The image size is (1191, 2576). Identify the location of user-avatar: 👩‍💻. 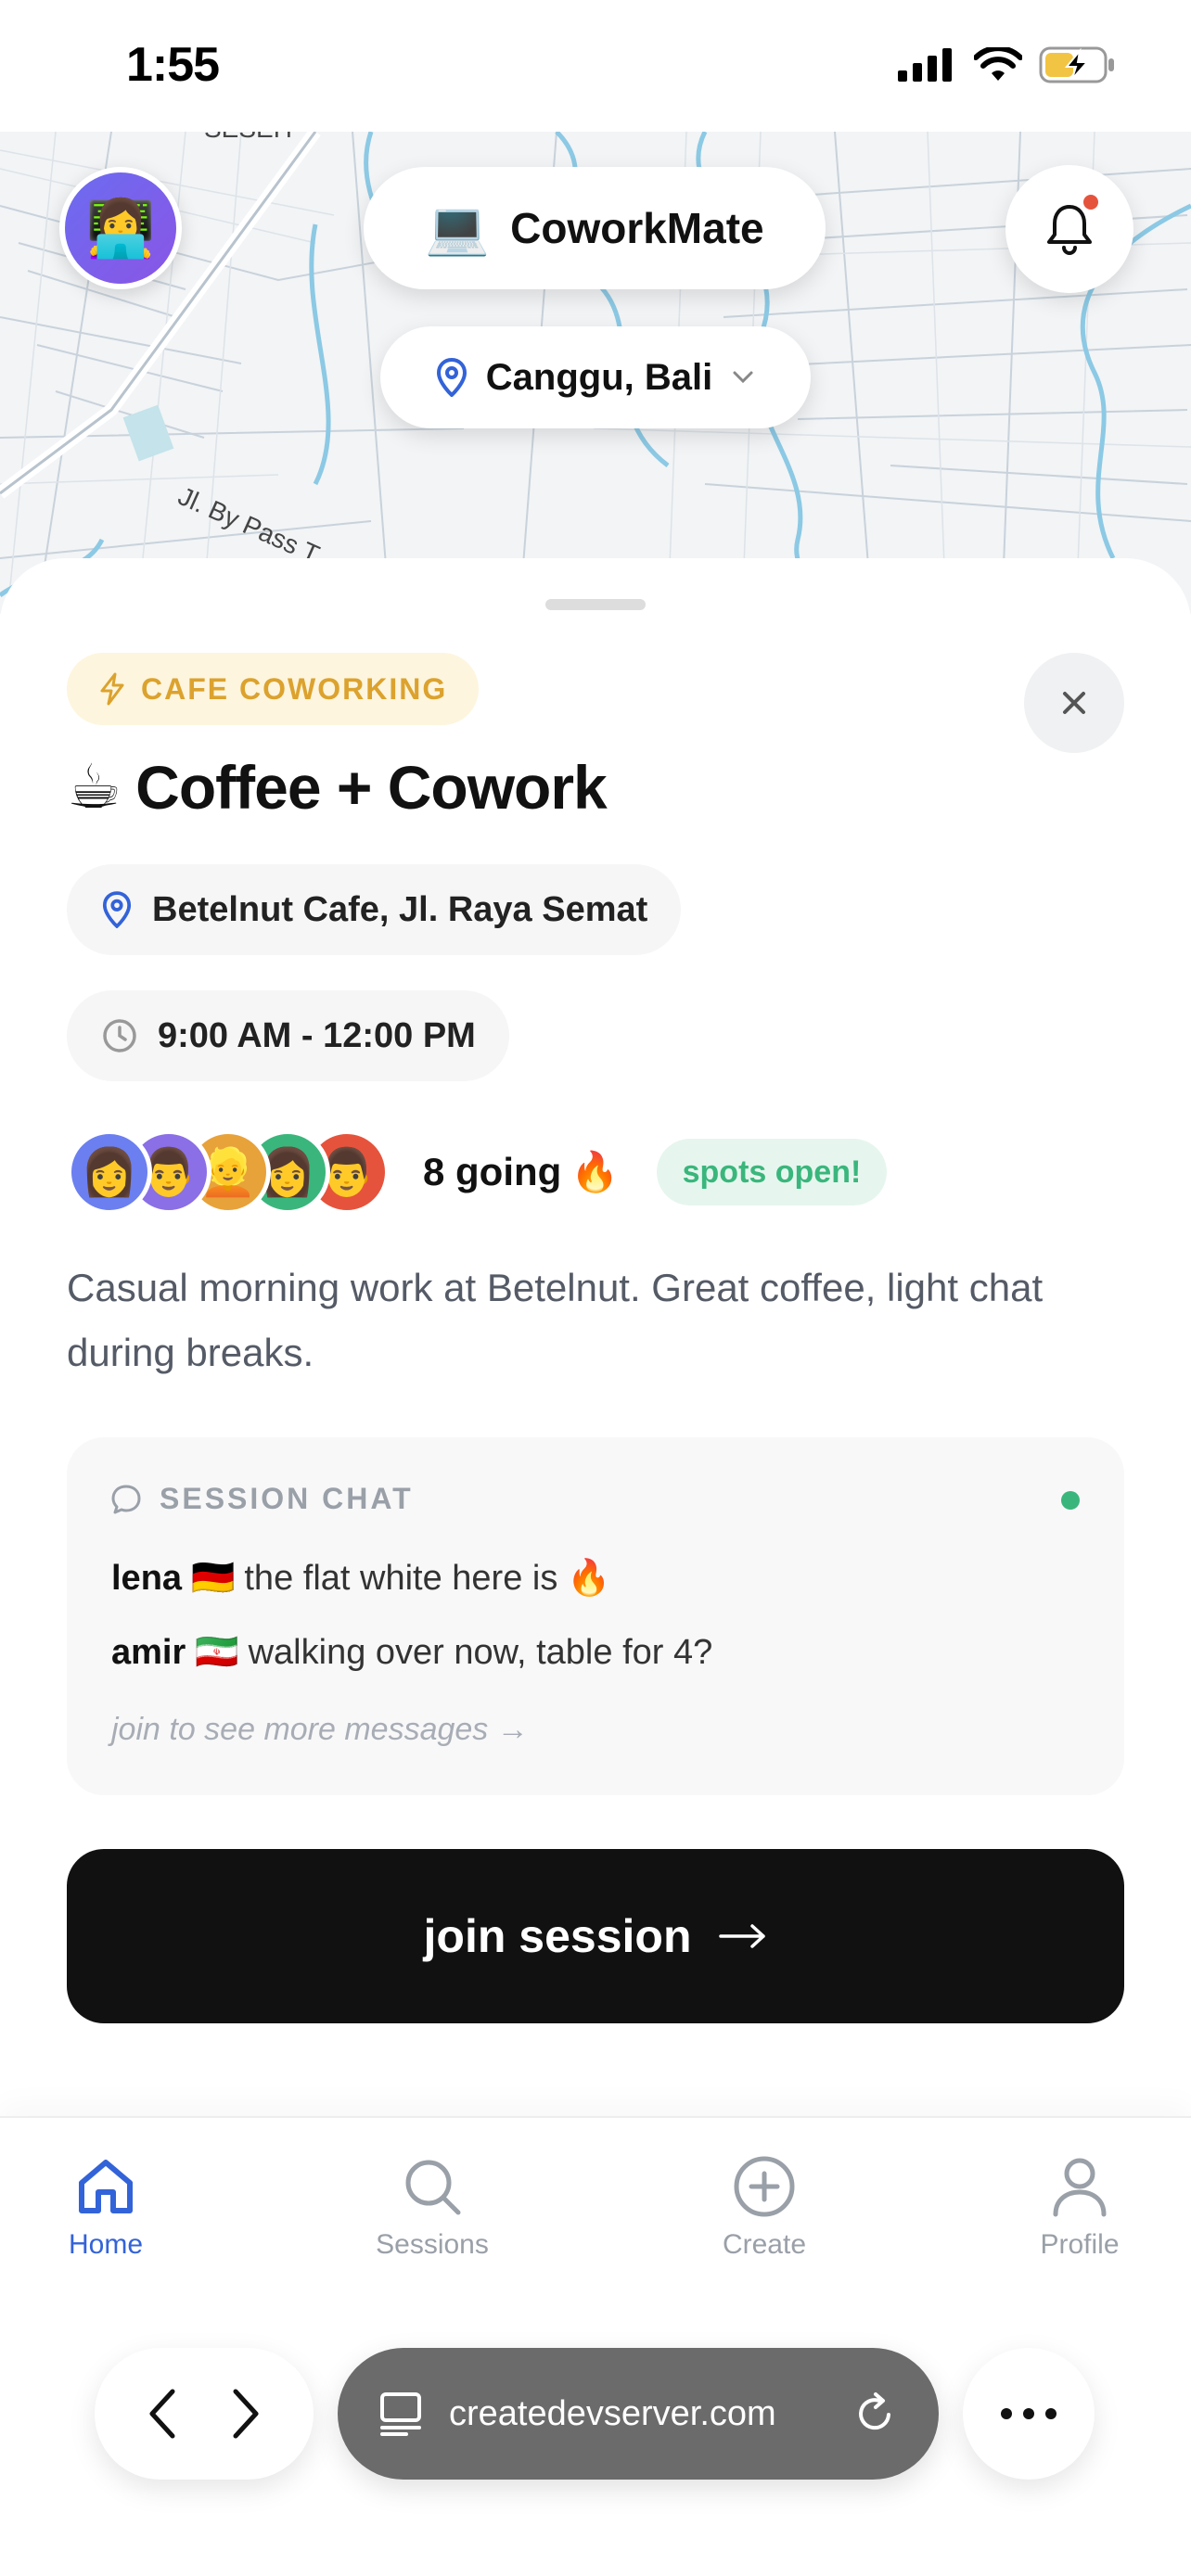
(121, 228).